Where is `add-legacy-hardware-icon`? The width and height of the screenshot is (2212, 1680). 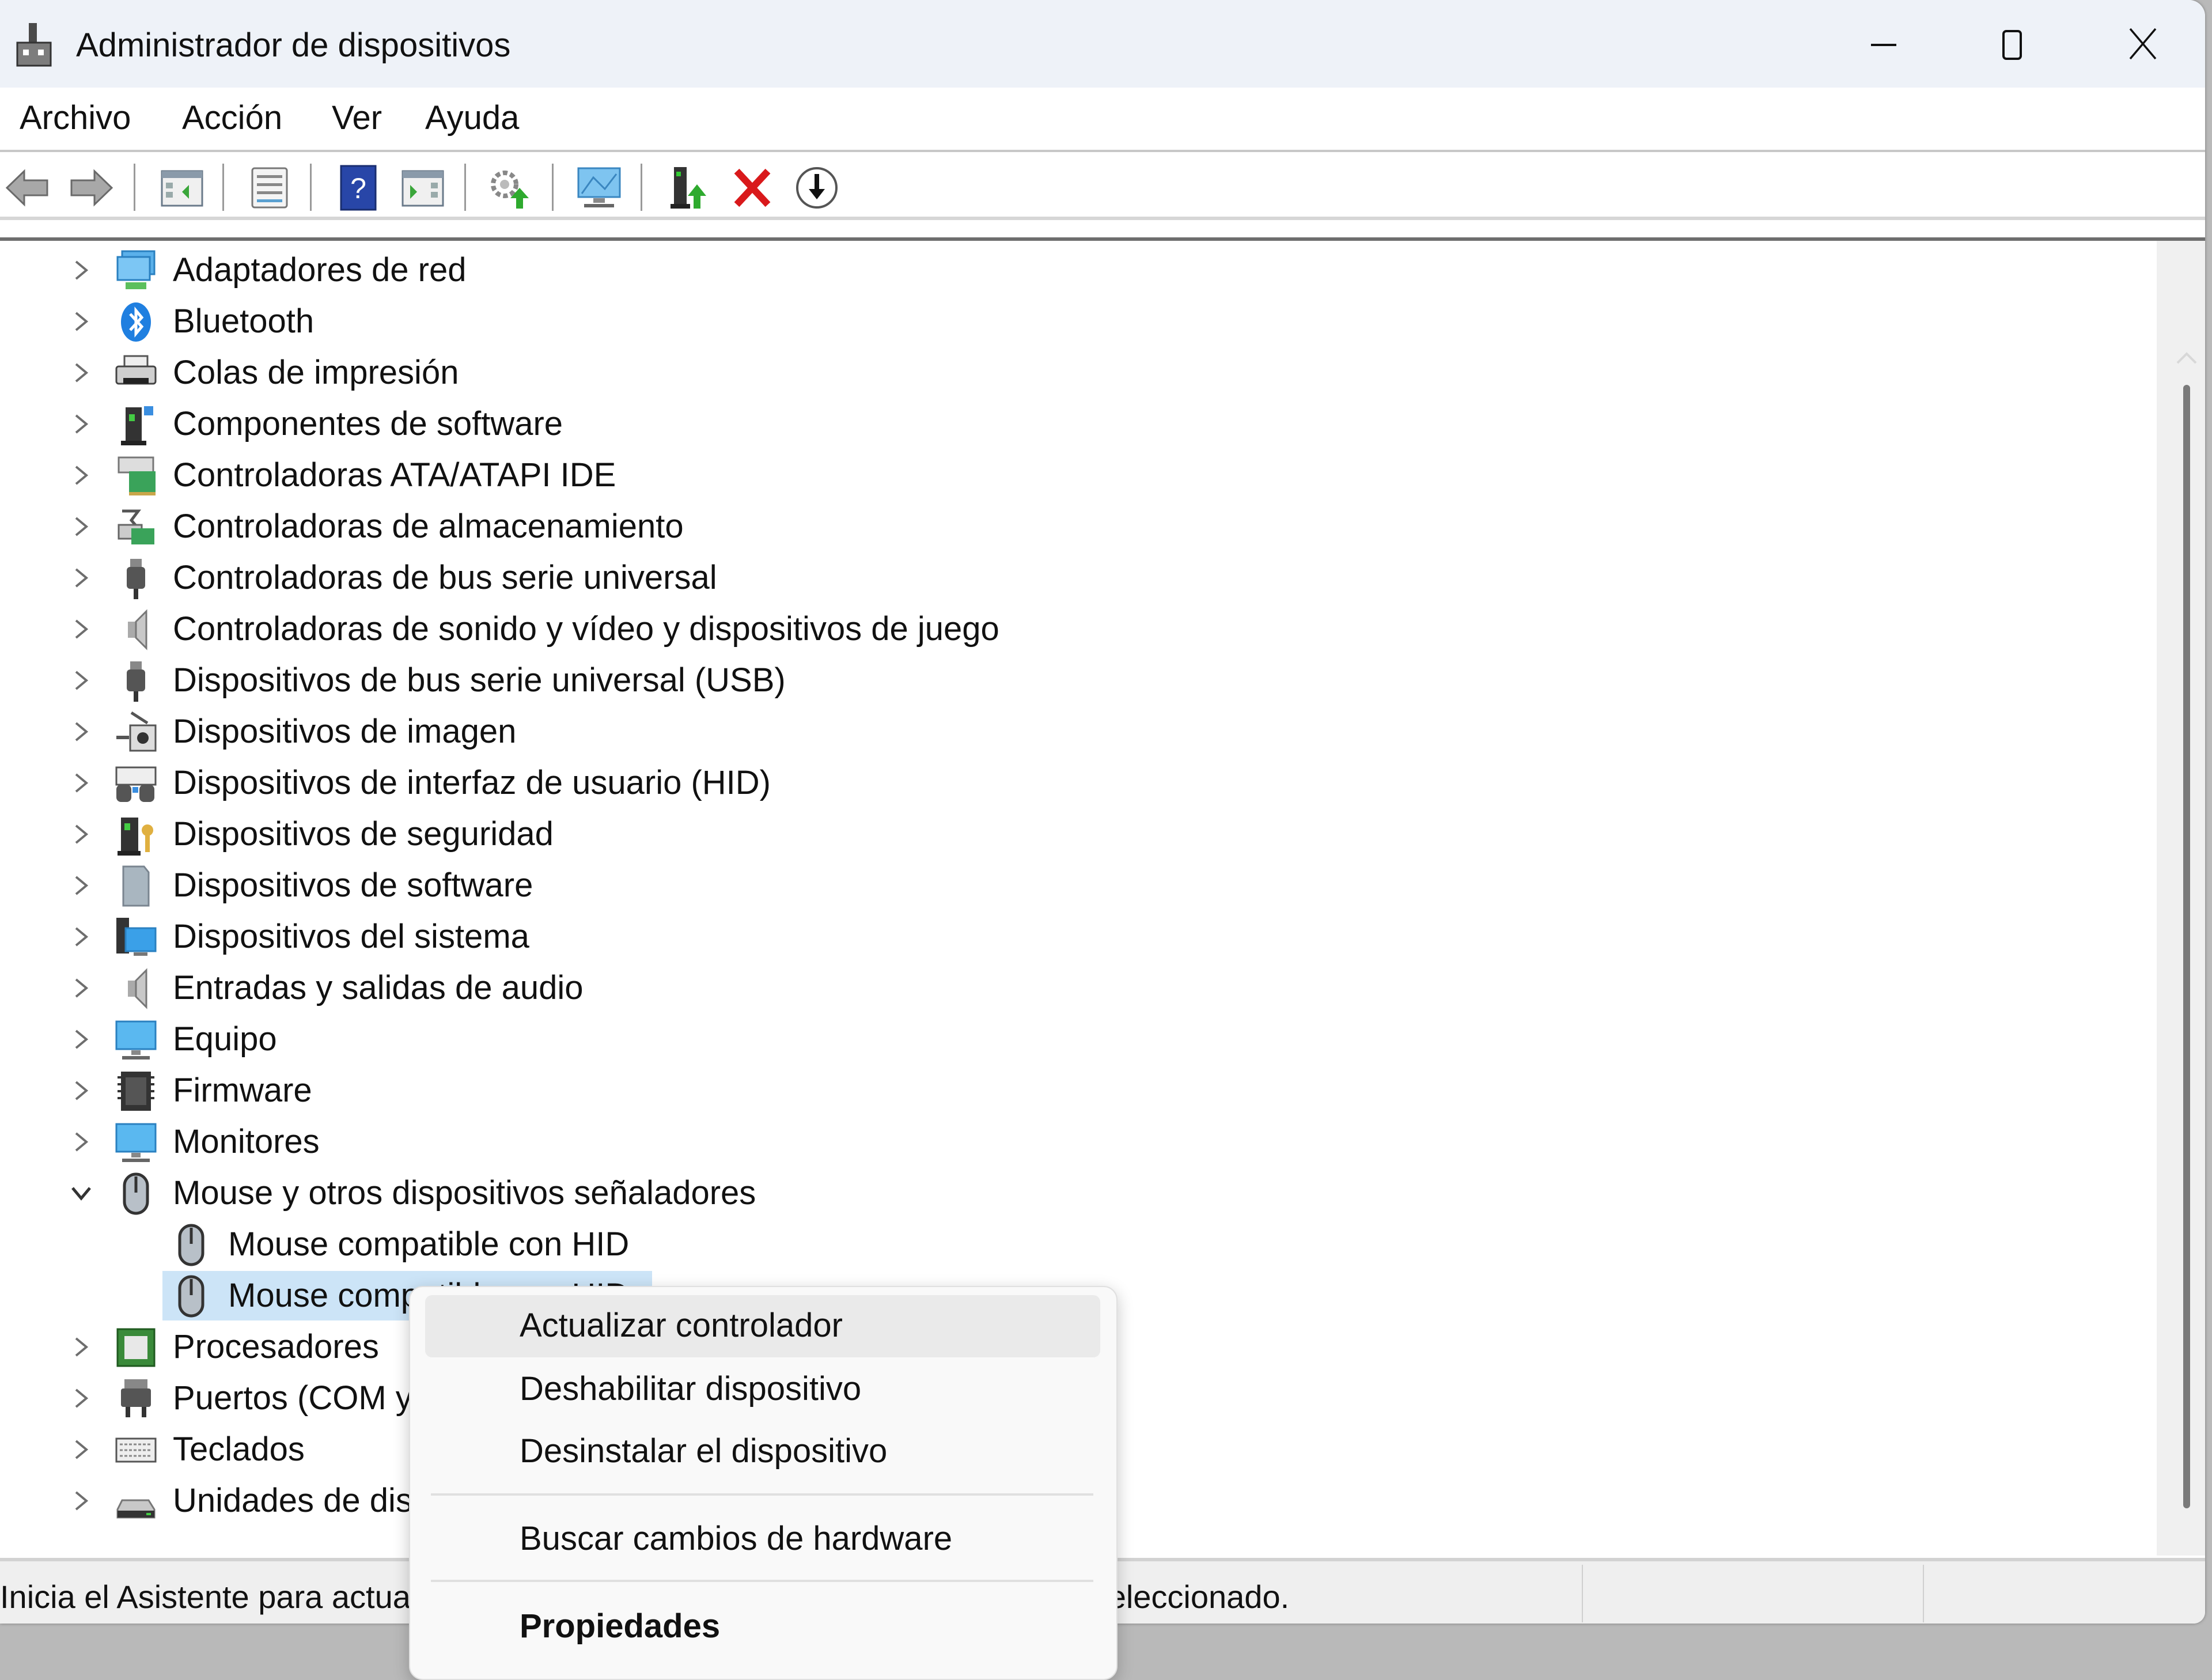 add-legacy-hardware-icon is located at coordinates (688, 188).